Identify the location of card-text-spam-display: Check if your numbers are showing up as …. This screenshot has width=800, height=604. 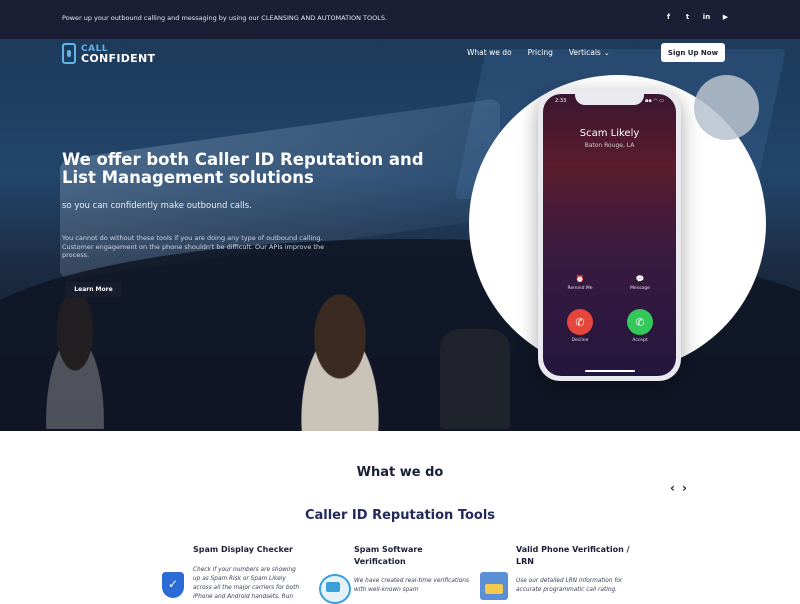
(246, 583).